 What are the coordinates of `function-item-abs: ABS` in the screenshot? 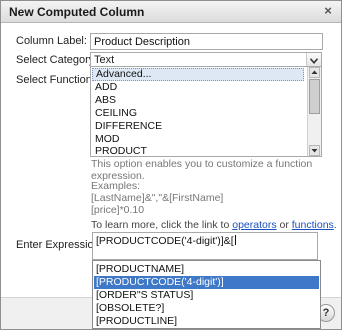 It's located at (198, 100).